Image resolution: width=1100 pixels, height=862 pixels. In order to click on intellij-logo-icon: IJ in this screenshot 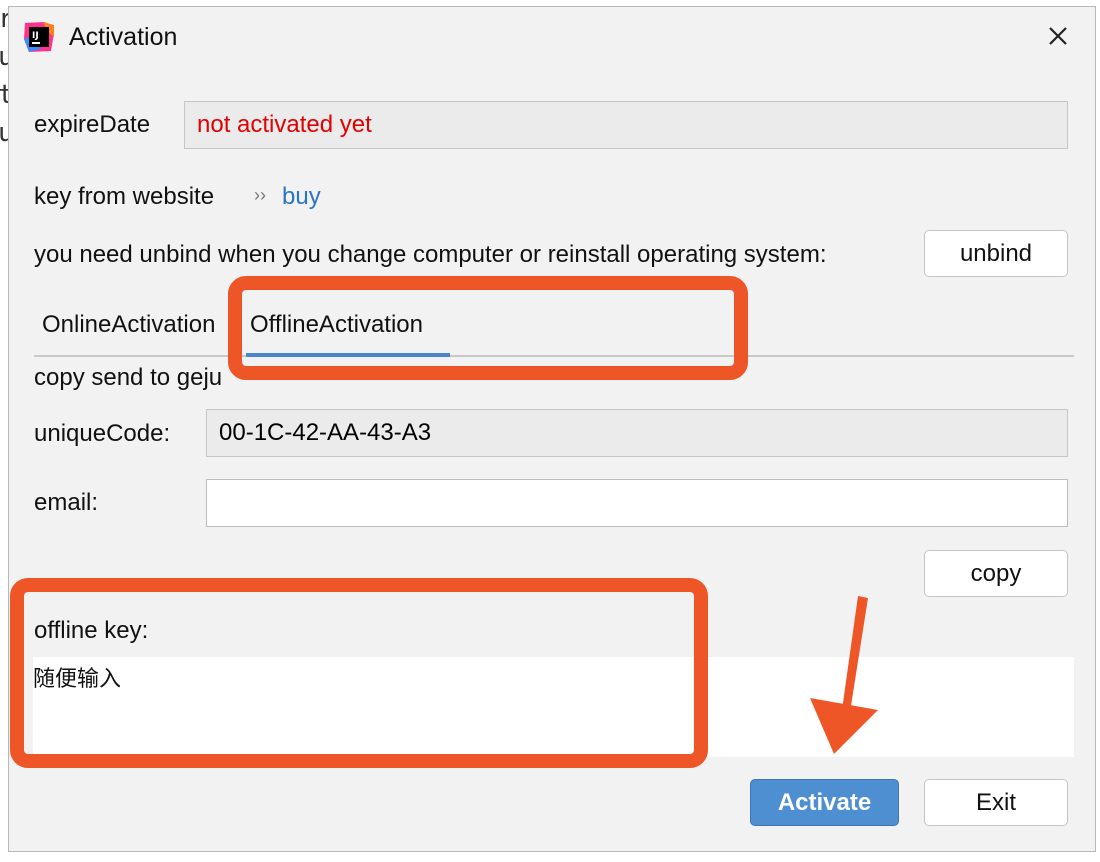, I will do `click(39, 37)`.